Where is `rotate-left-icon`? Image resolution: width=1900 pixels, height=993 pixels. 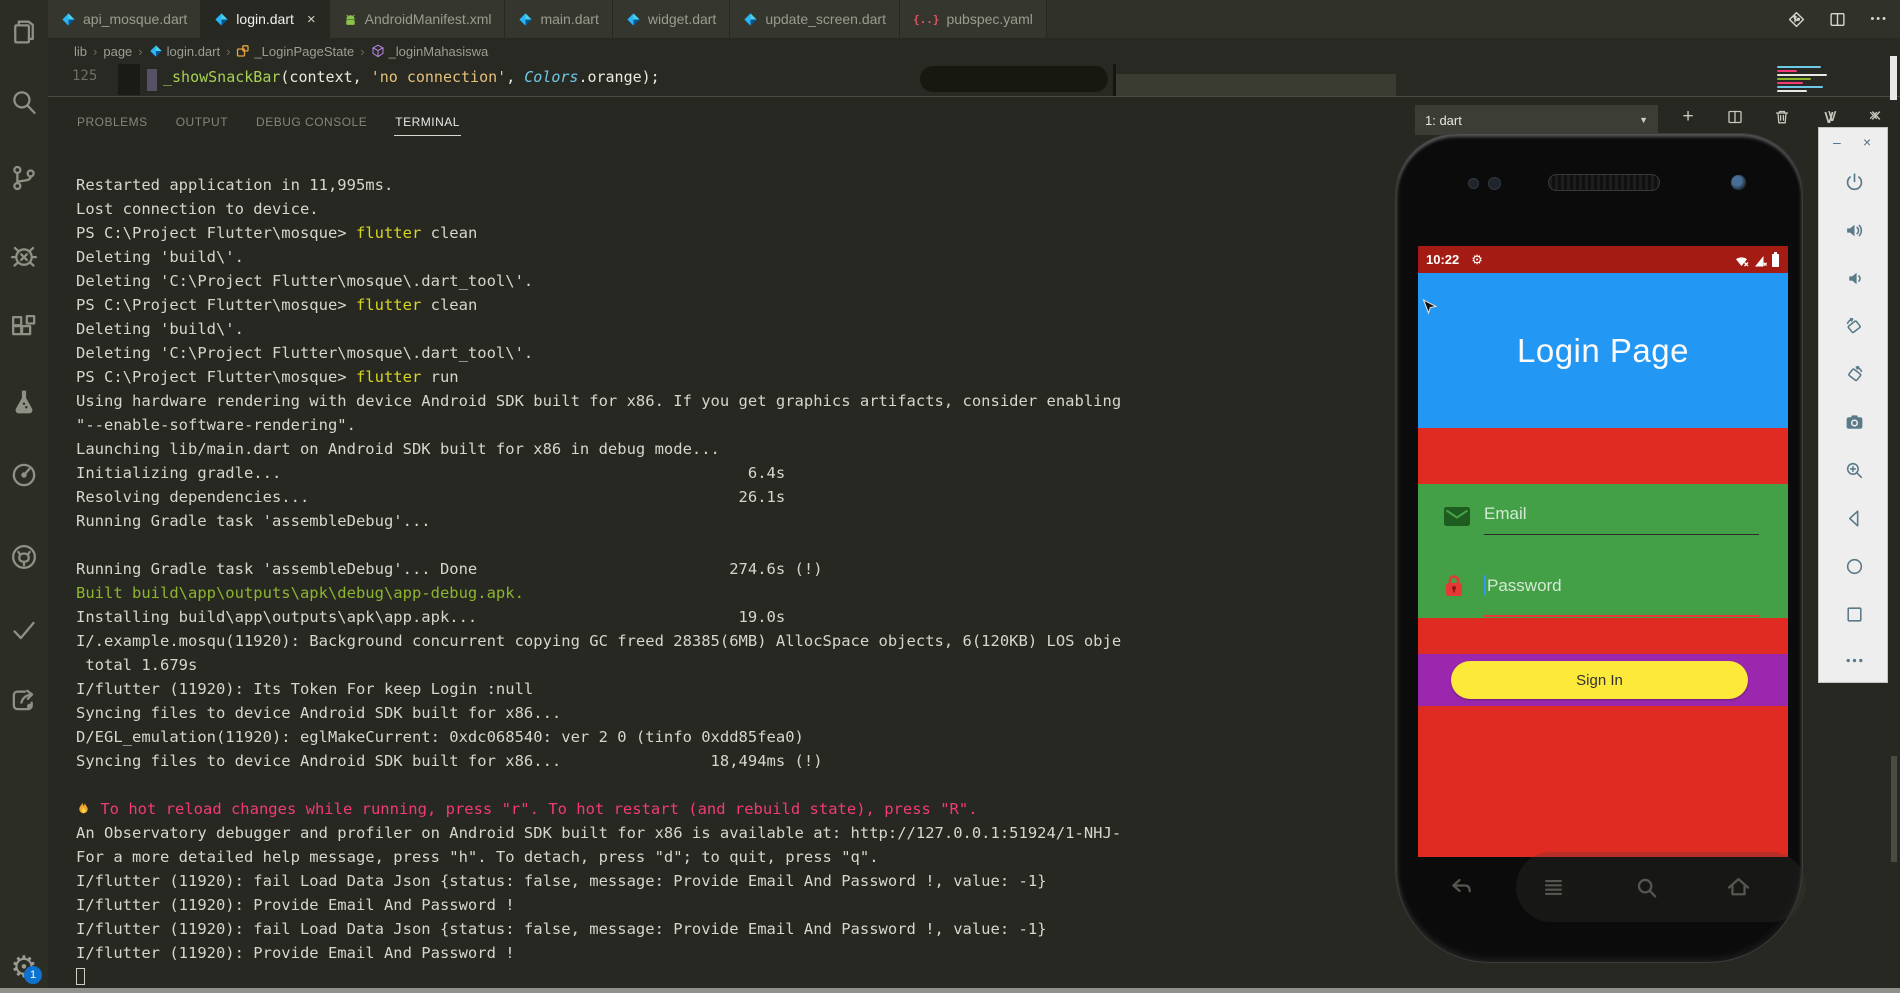 rotate-left-icon is located at coordinates (1854, 326).